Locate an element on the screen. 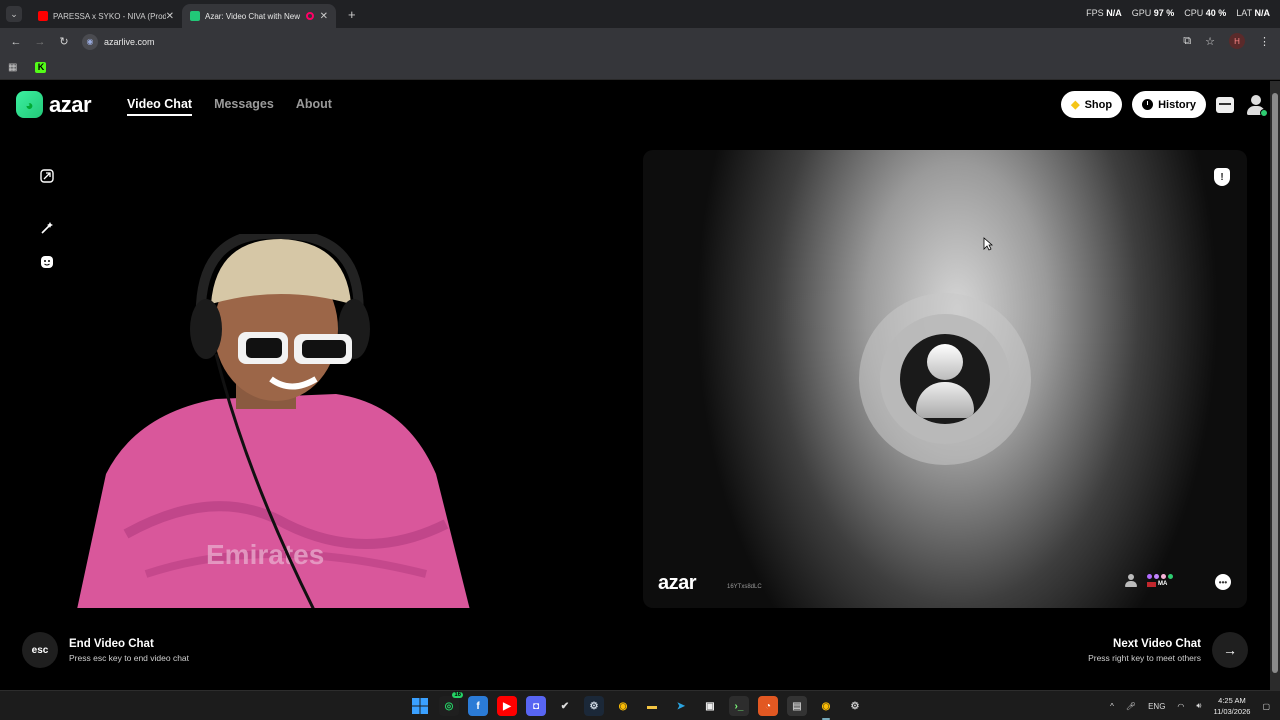  end-chat-button: esc is located at coordinates (40, 650).